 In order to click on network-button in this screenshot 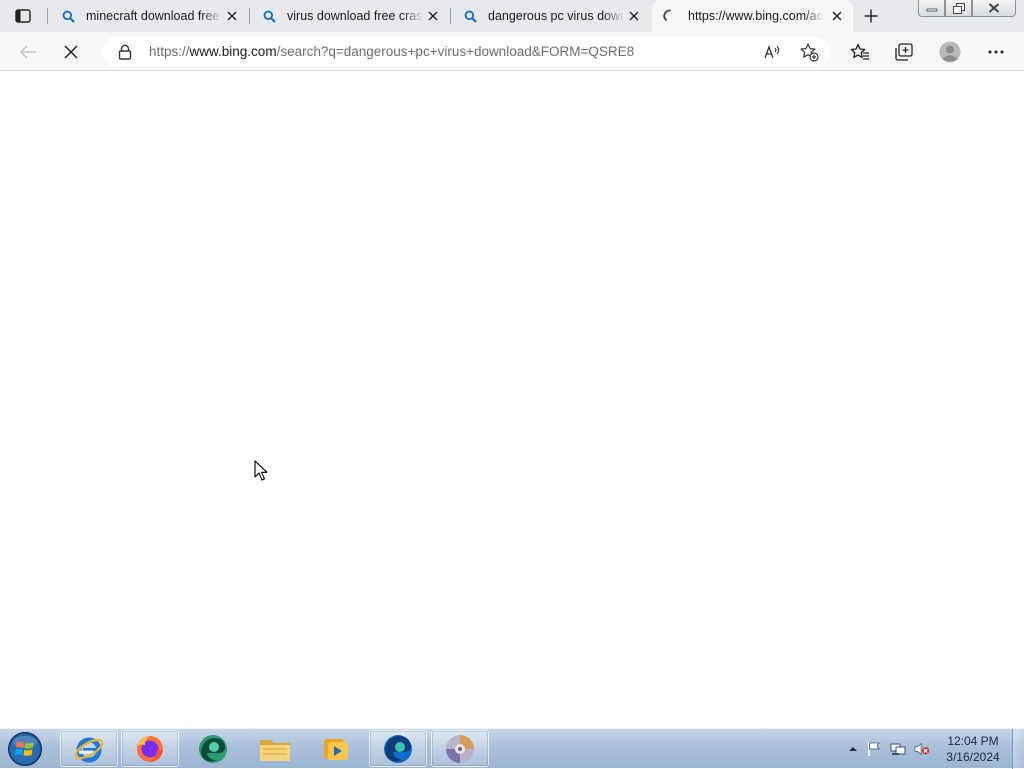, I will do `click(898, 749)`.